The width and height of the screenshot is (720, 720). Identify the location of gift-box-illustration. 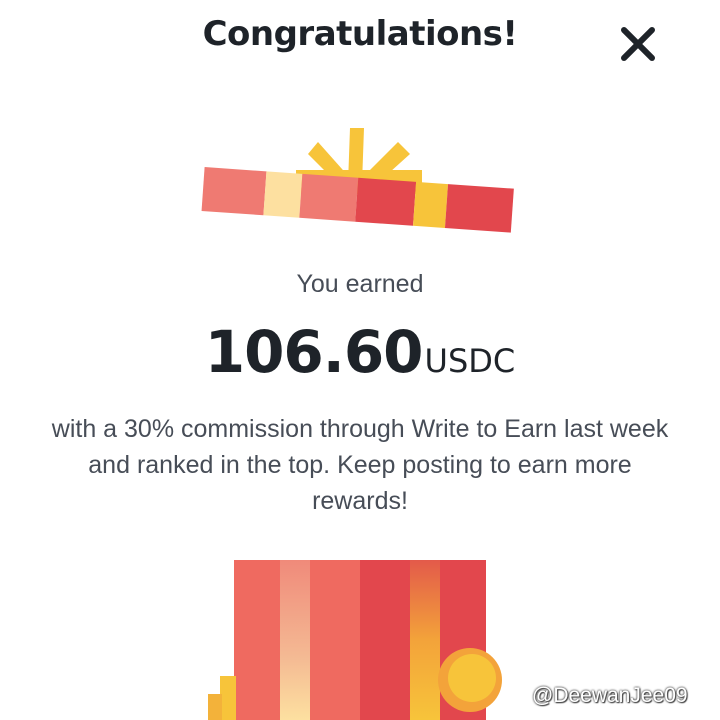
(360, 640).